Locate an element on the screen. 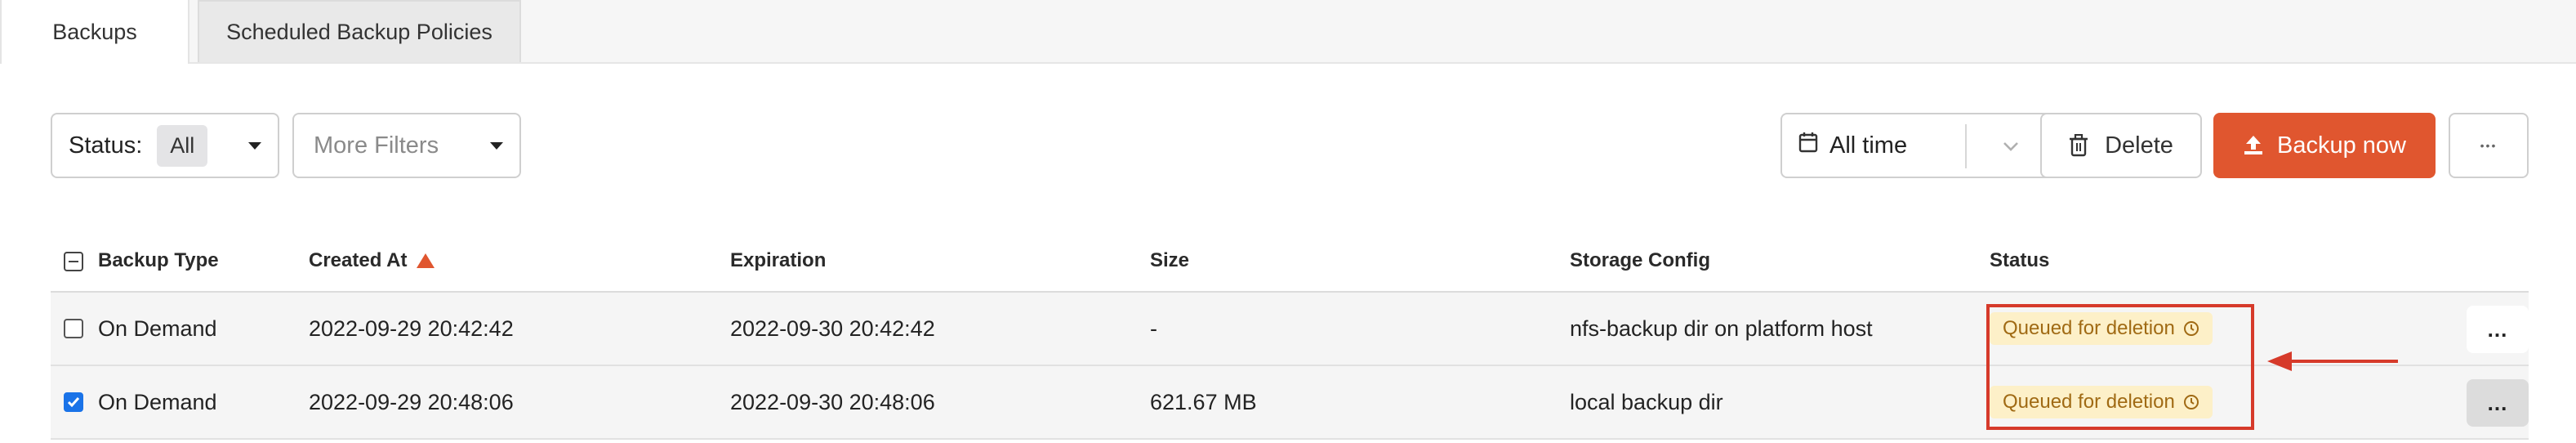 The width and height of the screenshot is (2576, 443). delete-button-label: Delete is located at coordinates (2139, 145).